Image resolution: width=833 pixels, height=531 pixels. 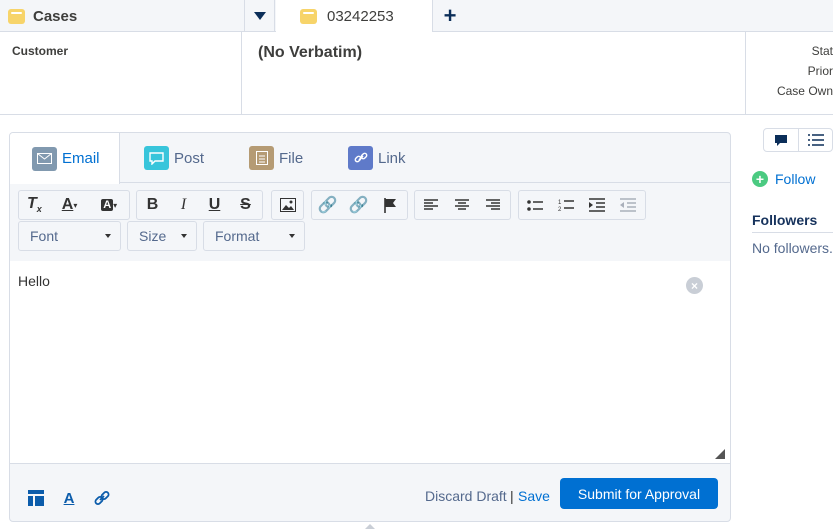 I want to click on tab-cases: Cases, so click(x=122, y=16).